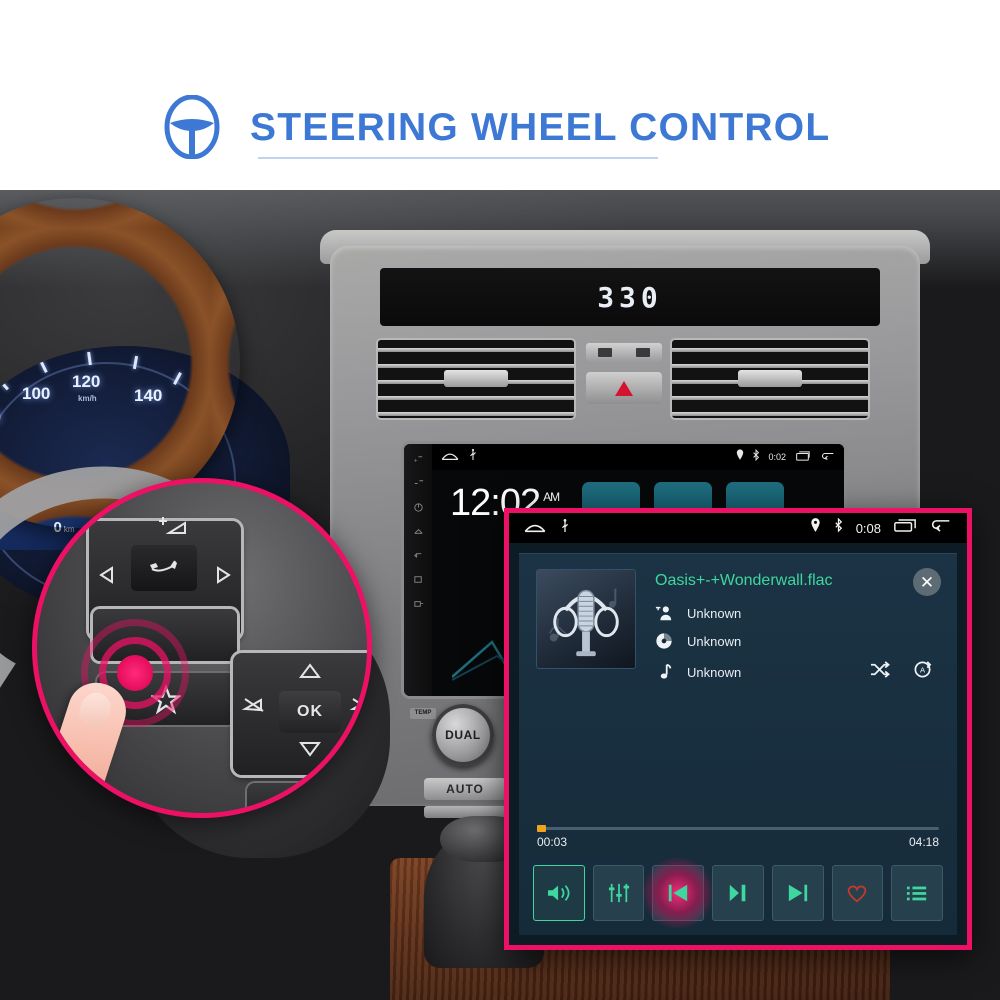  Describe the element at coordinates (418, 601) in the screenshot. I see `bezel-eject-icon` at that location.